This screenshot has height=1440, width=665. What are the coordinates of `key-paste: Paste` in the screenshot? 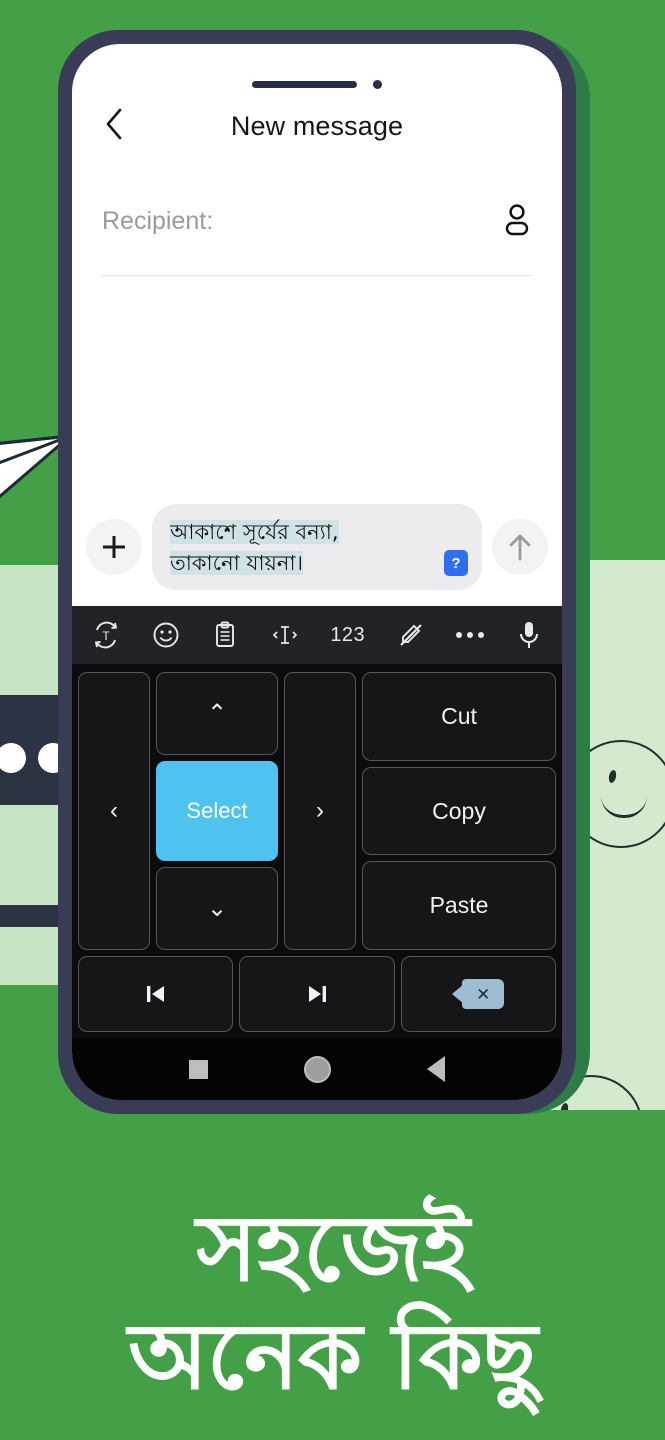 It's located at (459, 906).